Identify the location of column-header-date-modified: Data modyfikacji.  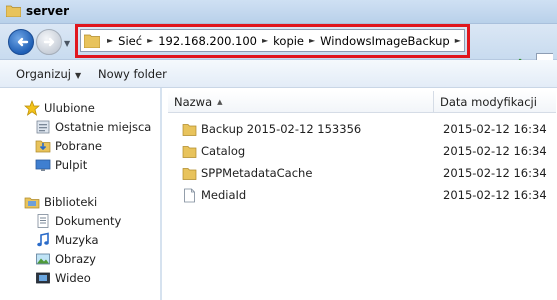
(495, 102).